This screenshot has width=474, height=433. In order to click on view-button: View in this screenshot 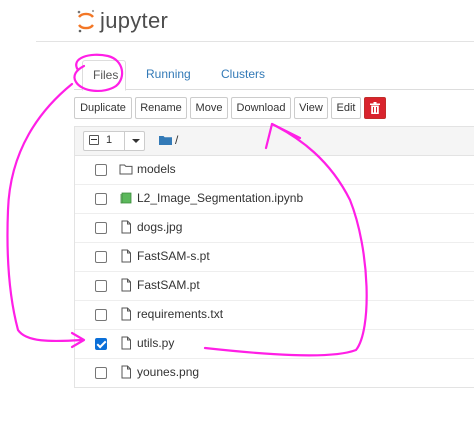, I will do `click(311, 108)`.